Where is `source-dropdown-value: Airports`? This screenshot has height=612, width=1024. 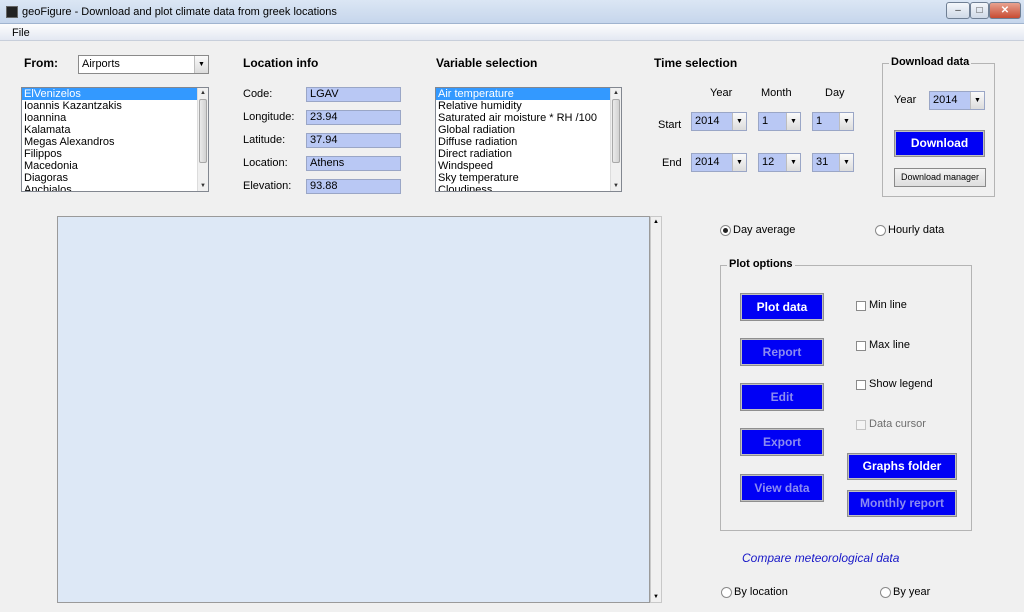 source-dropdown-value: Airports is located at coordinates (101, 64).